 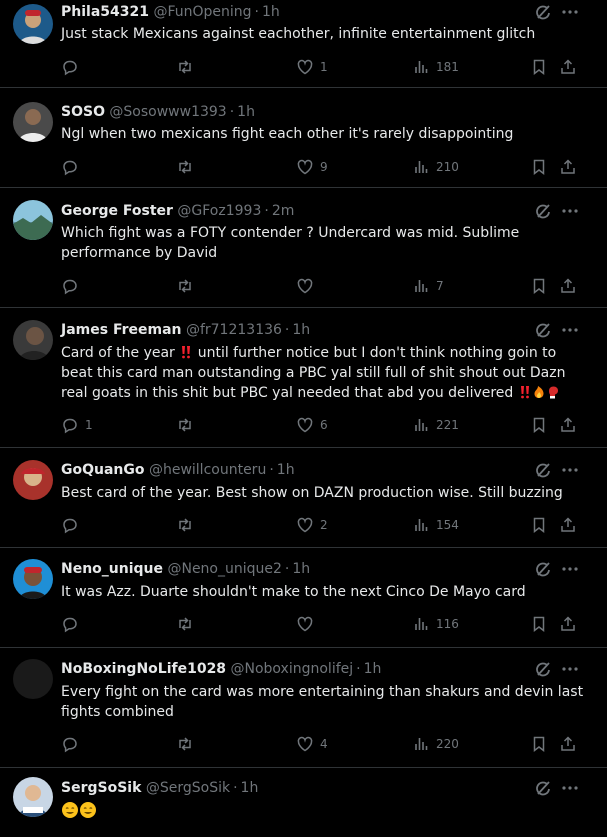 What do you see at coordinates (222, 569) in the screenshot?
I see `user-handle: @Neno_unique2` at bounding box center [222, 569].